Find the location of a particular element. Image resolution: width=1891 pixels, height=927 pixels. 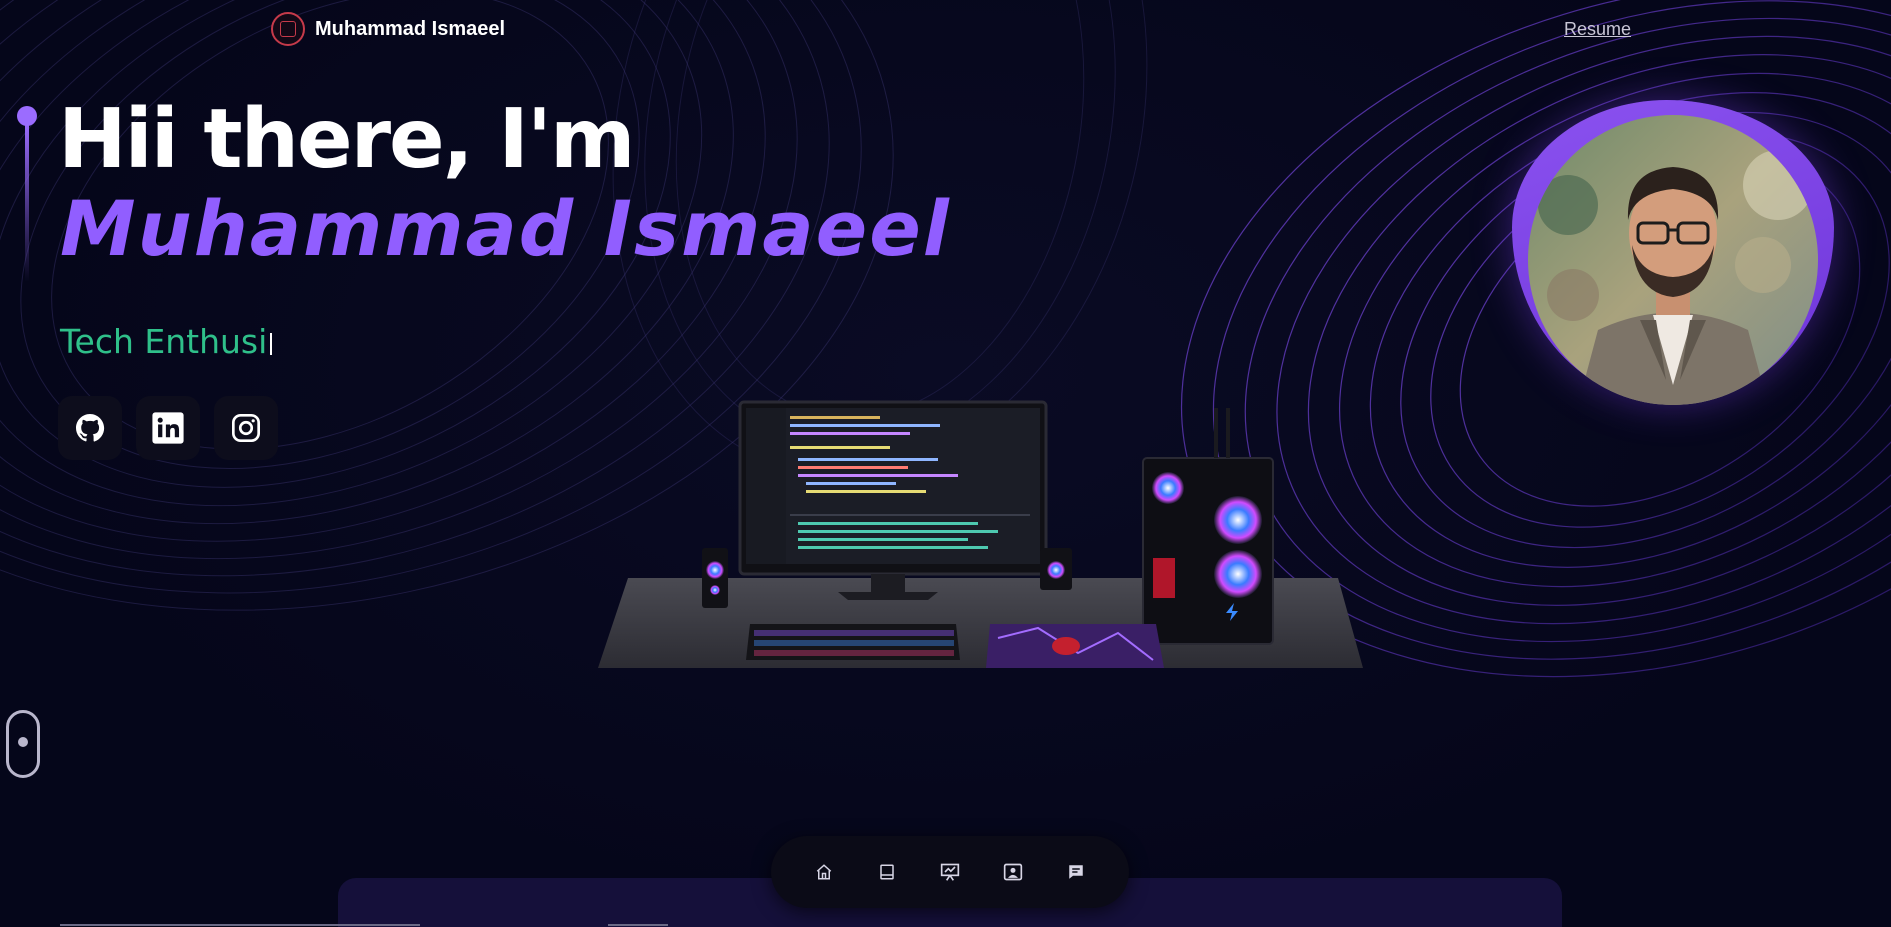

instagram-icon is located at coordinates (246, 428).